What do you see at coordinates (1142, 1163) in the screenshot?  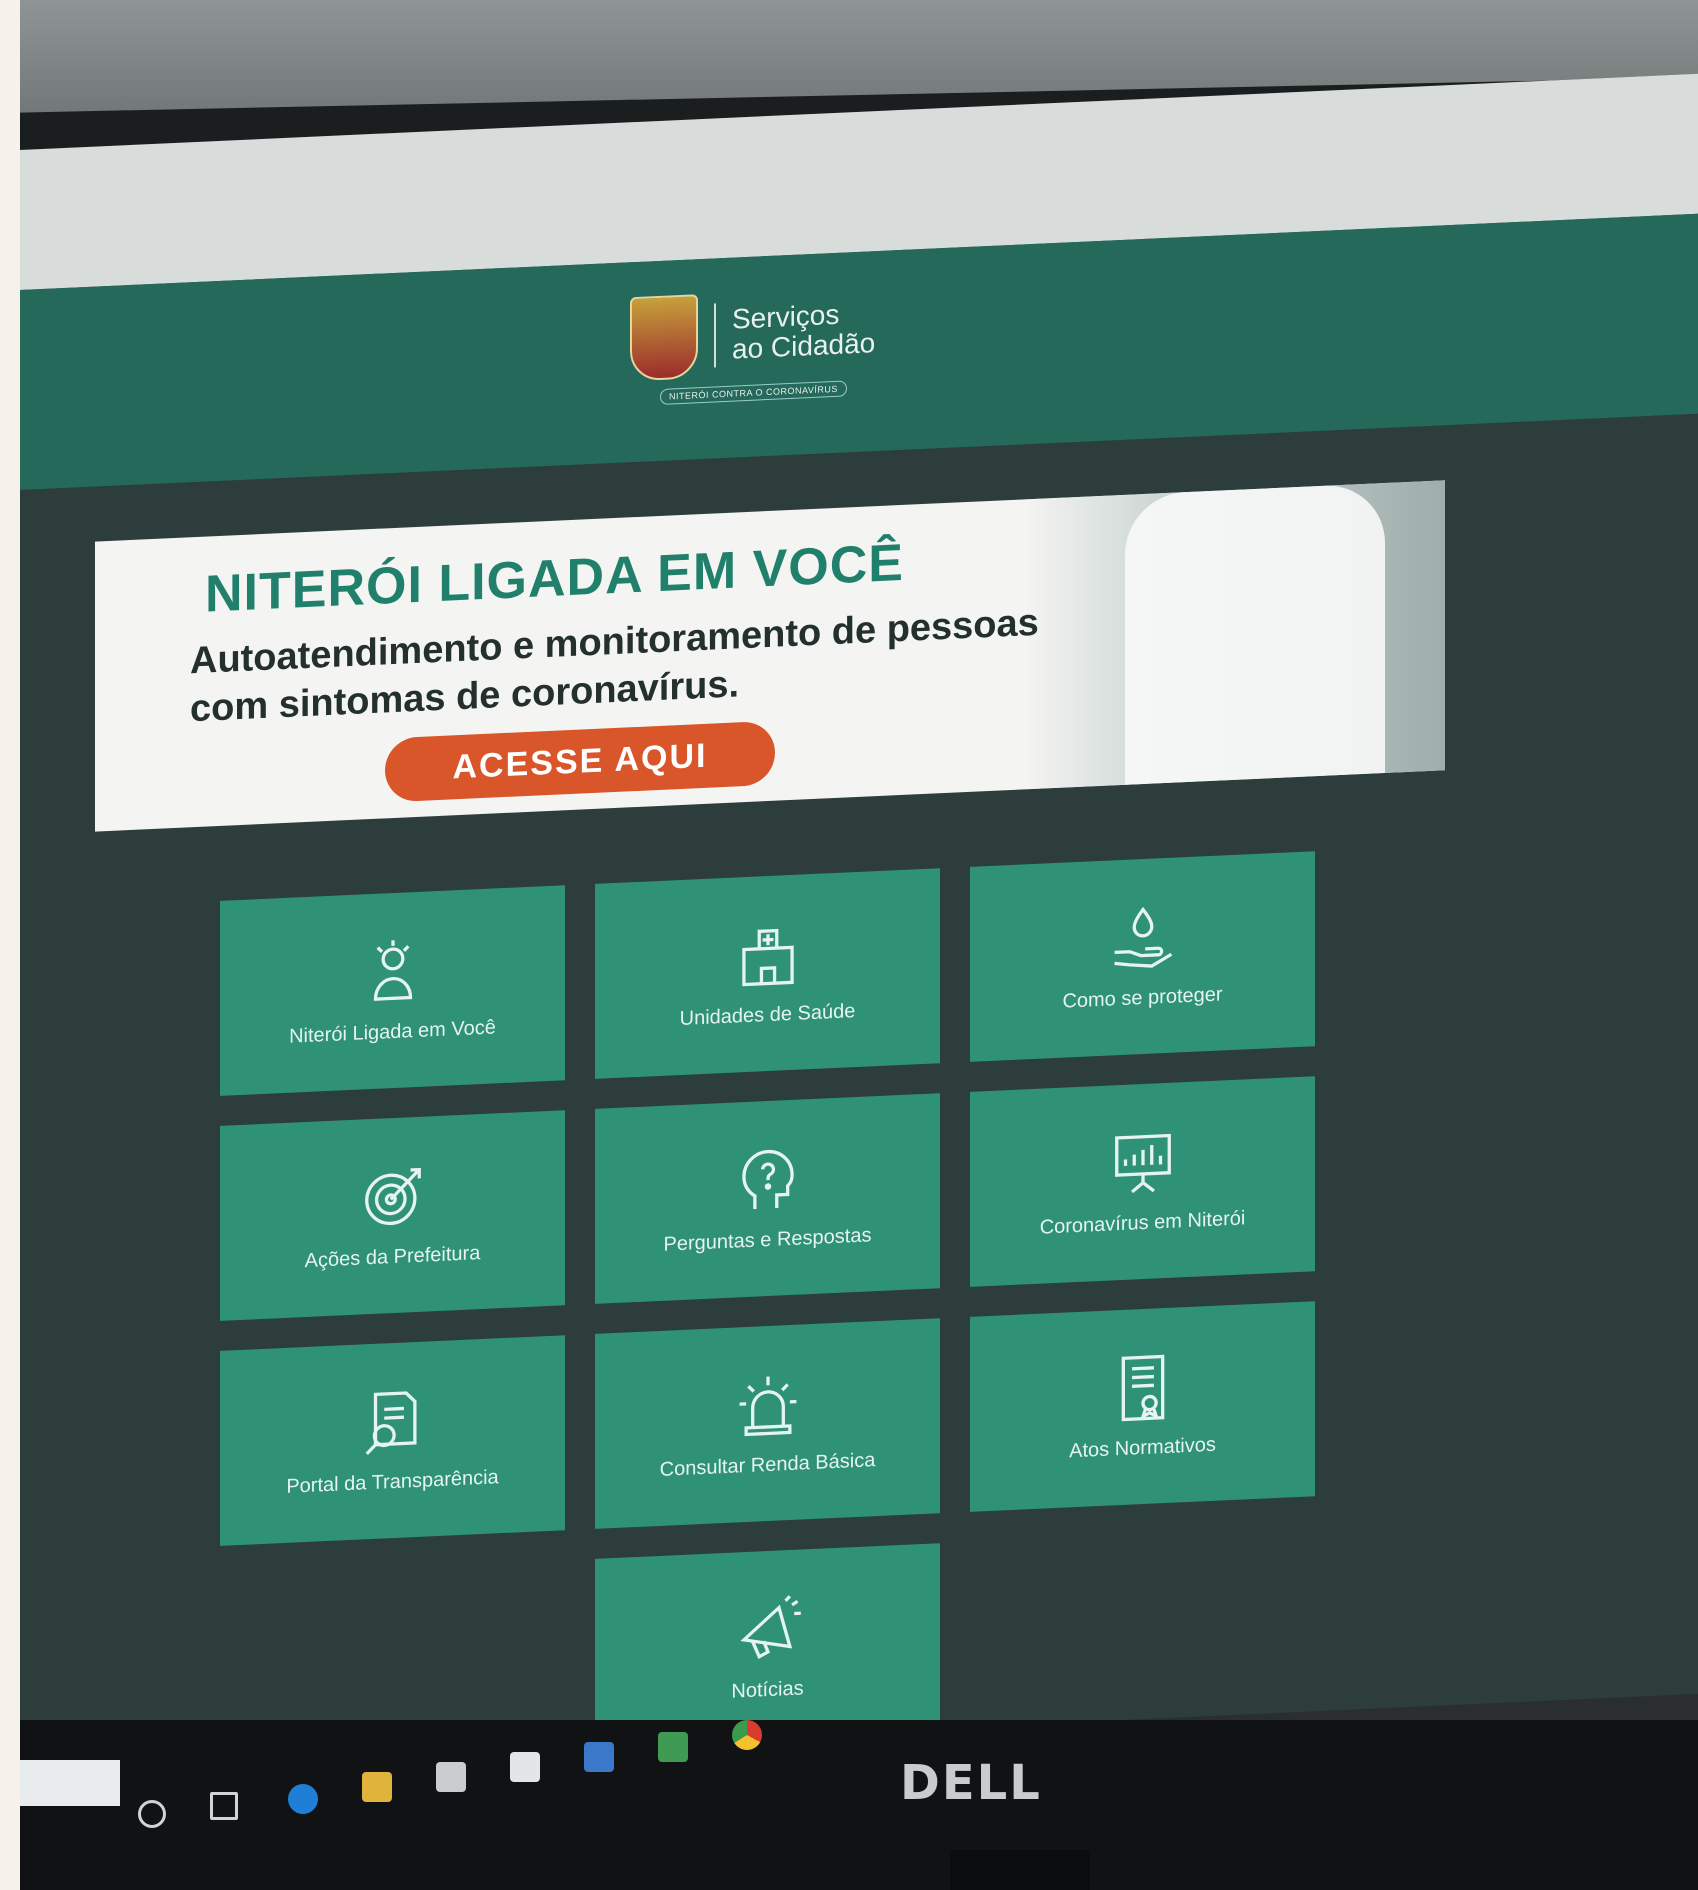 I see `presentation-chart-icon` at bounding box center [1142, 1163].